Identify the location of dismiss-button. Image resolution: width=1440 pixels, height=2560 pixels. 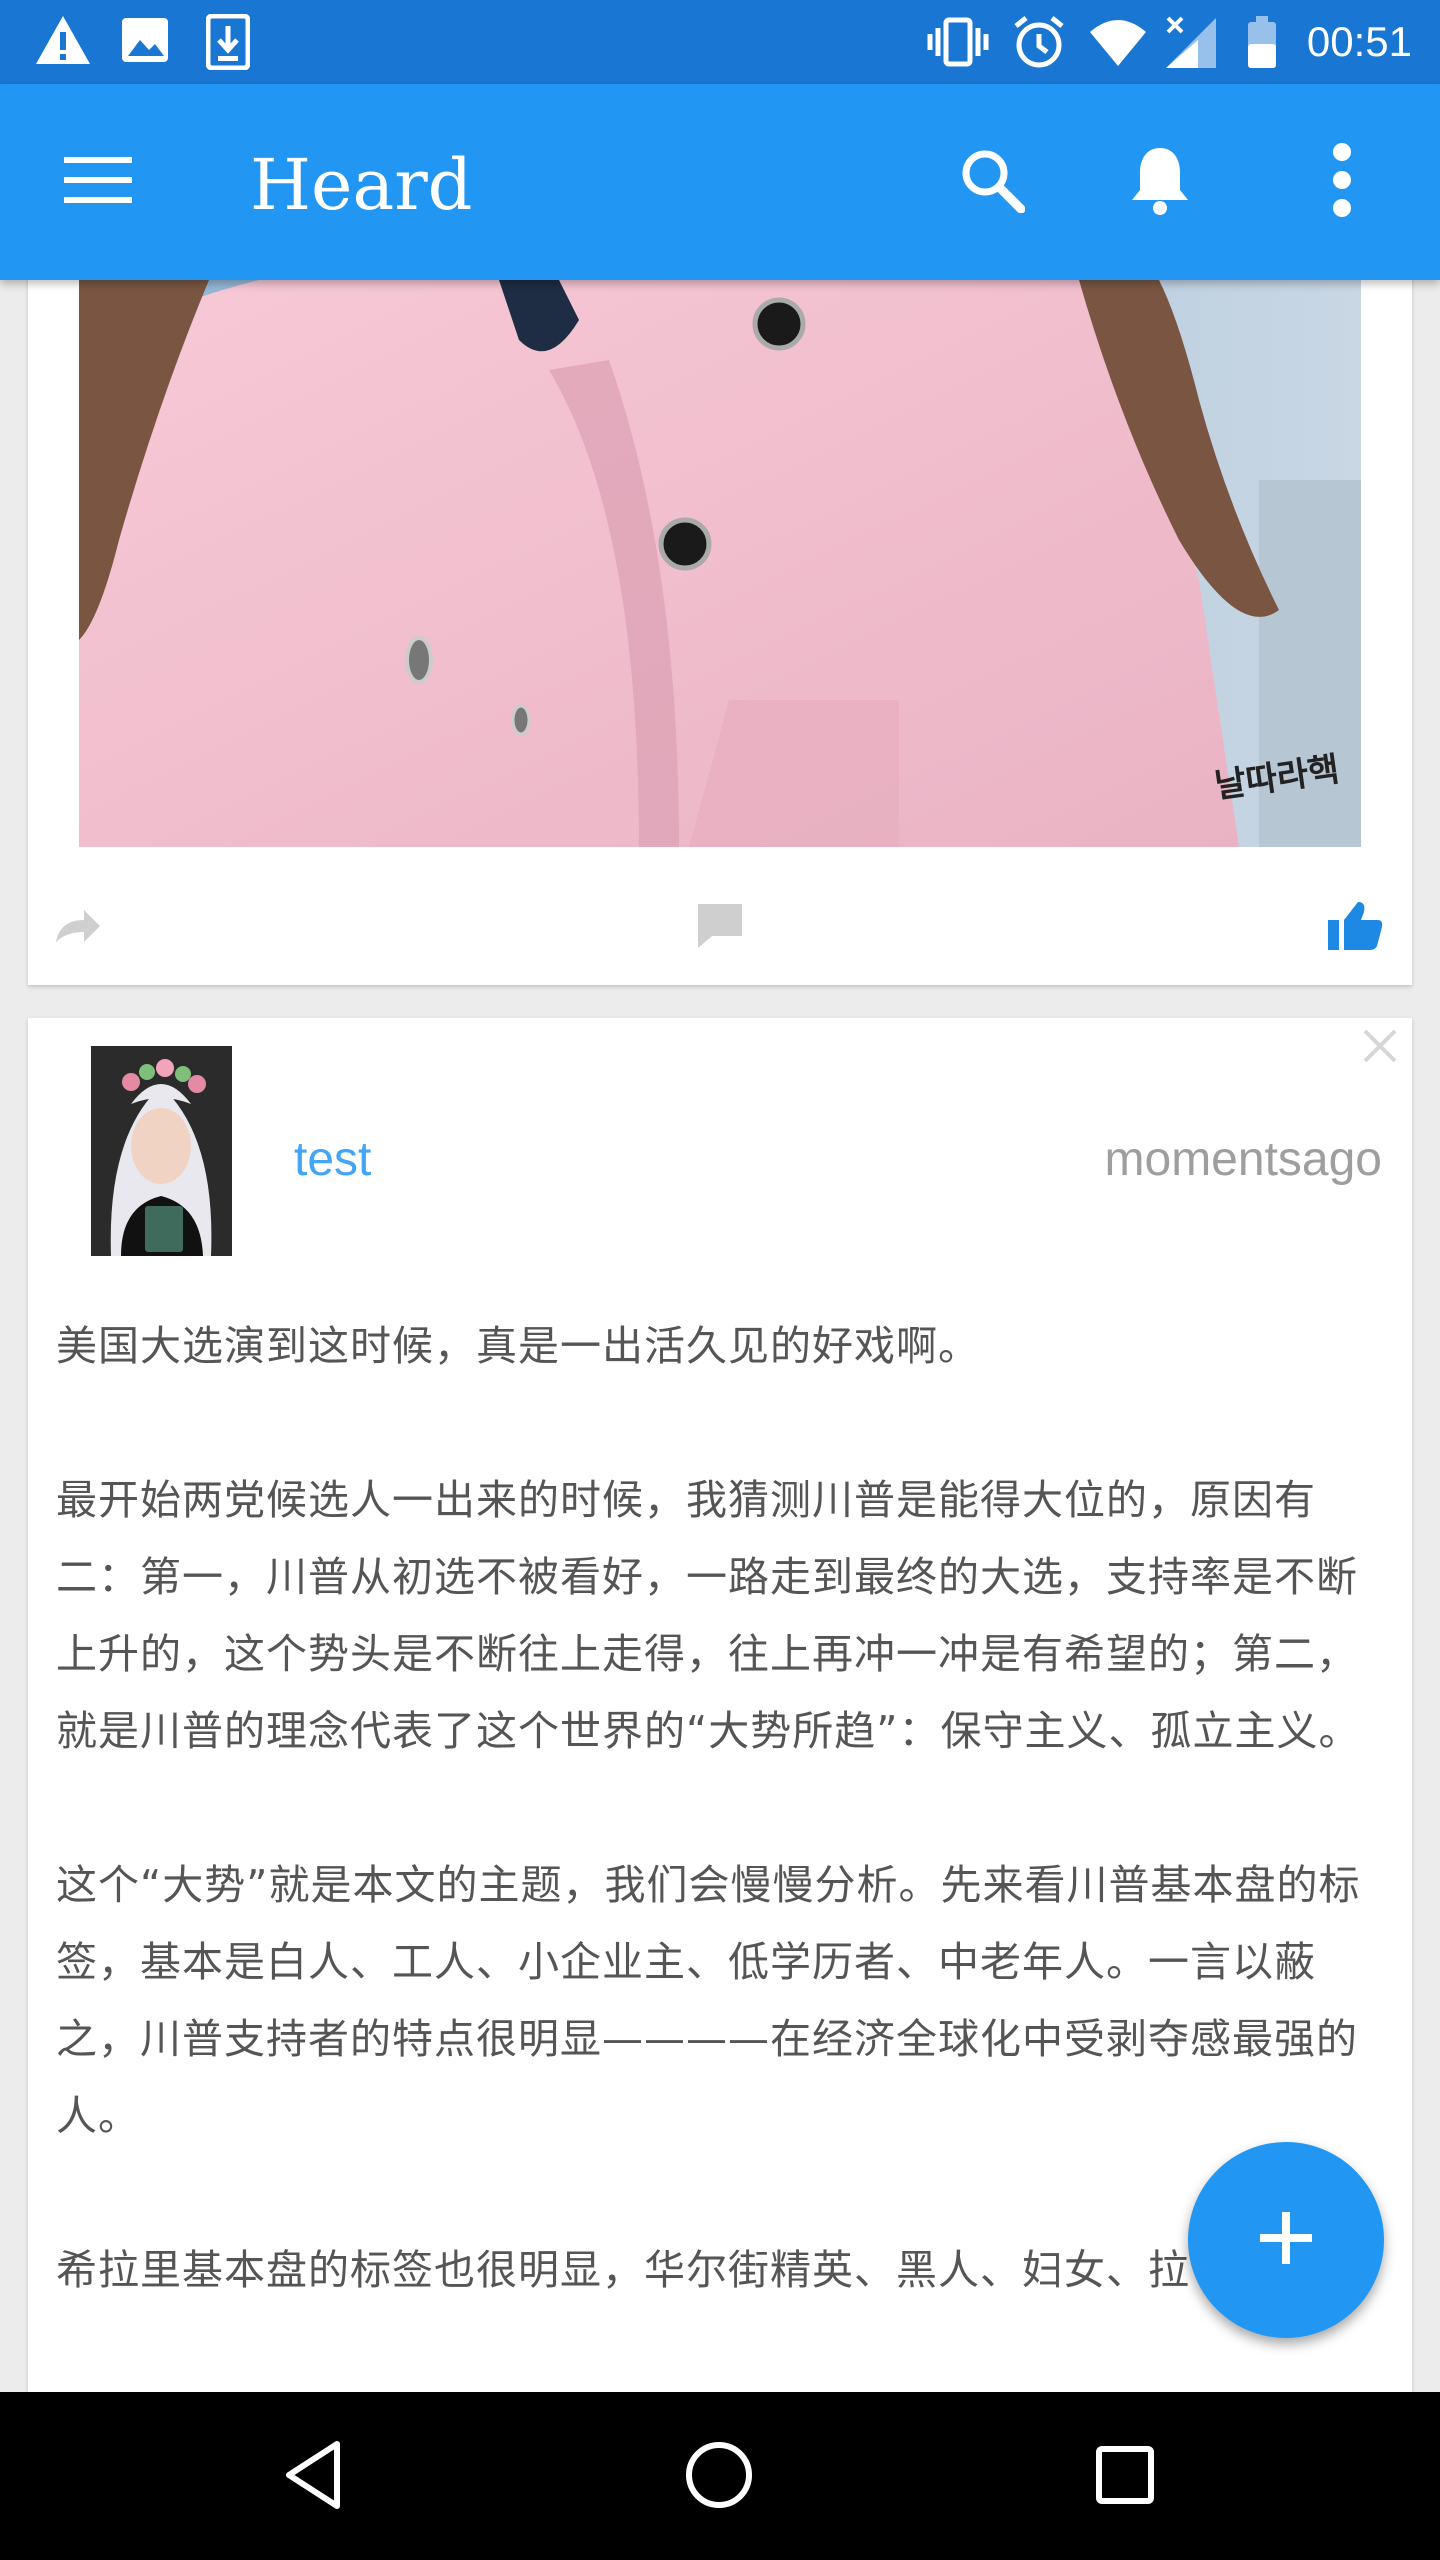
(1382, 1048).